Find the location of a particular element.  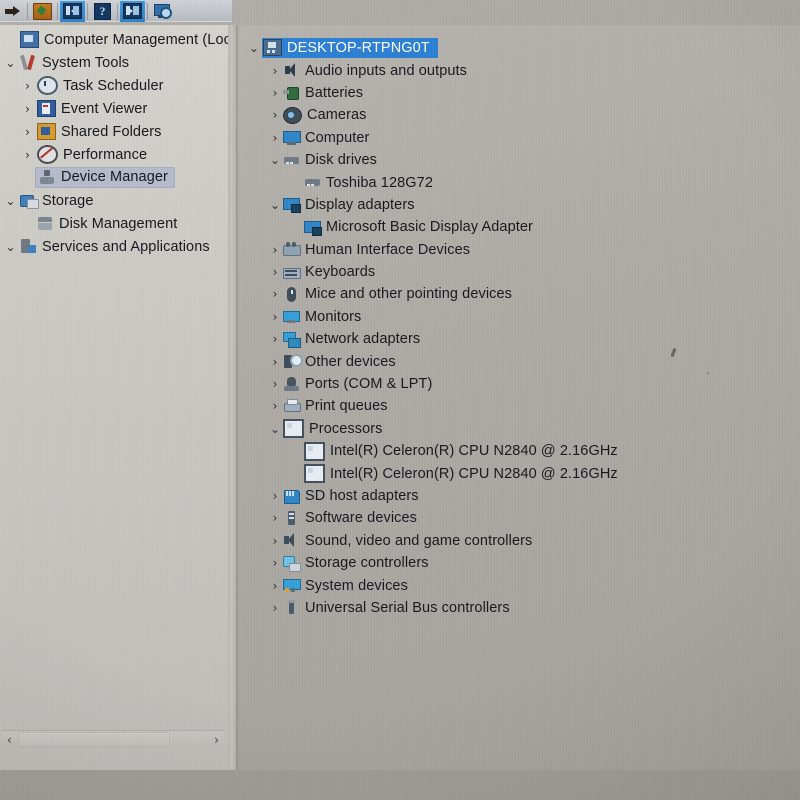

scroll-left-arrow-icon: ‹ is located at coordinates (9, 740).